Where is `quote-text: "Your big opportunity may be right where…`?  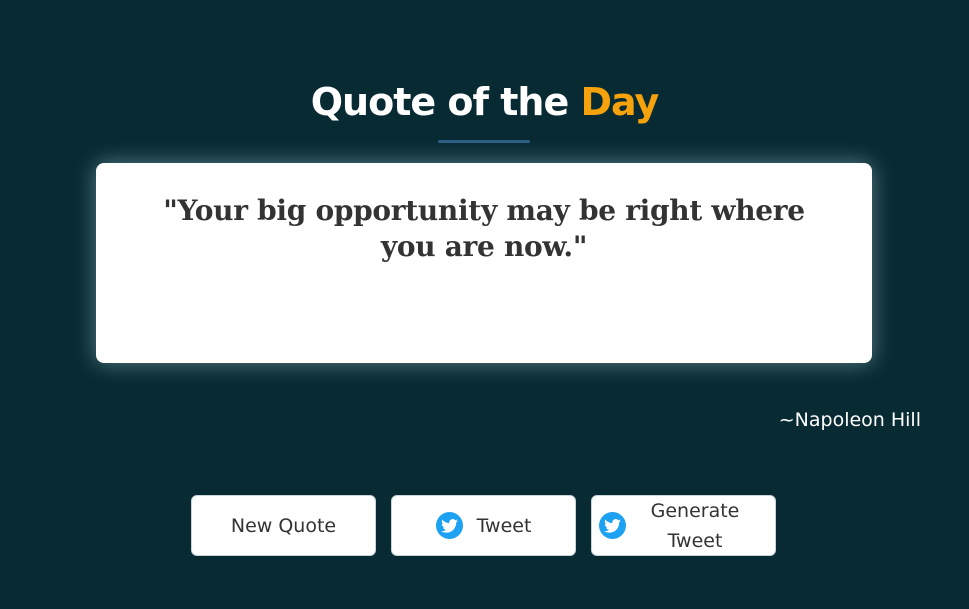 quote-text: "Your big opportunity may be right where… is located at coordinates (484, 228).